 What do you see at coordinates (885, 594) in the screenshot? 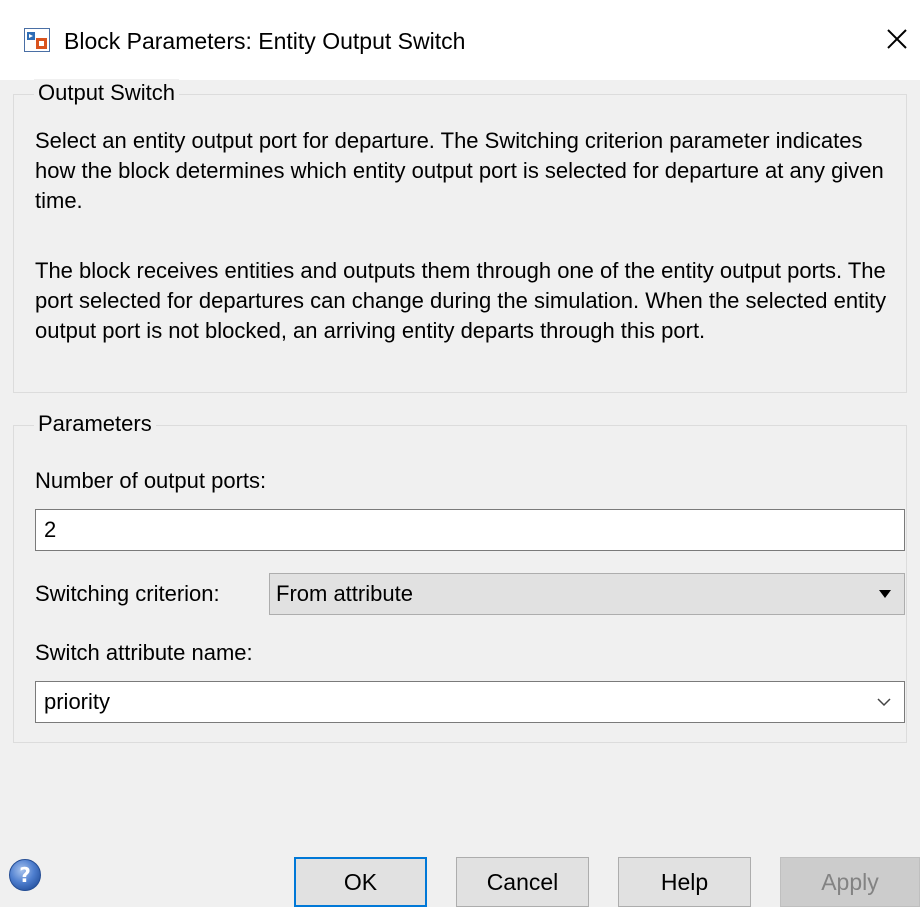
I see `caret-down-icon` at bounding box center [885, 594].